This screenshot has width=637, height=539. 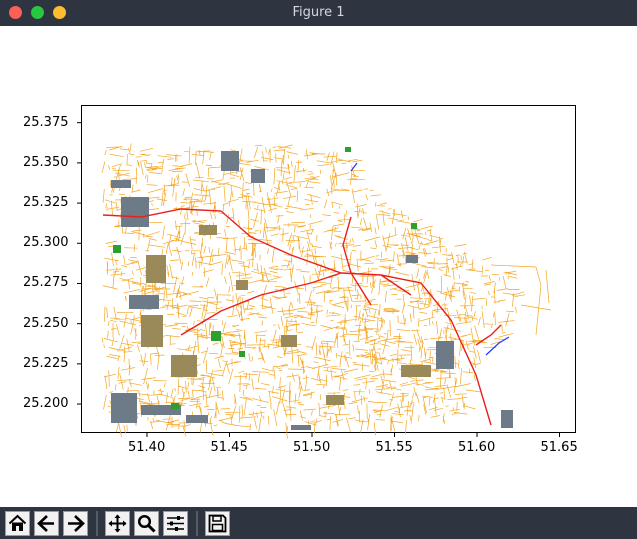 What do you see at coordinates (46, 404) in the screenshot?
I see `y-tick-label: 25.200` at bounding box center [46, 404].